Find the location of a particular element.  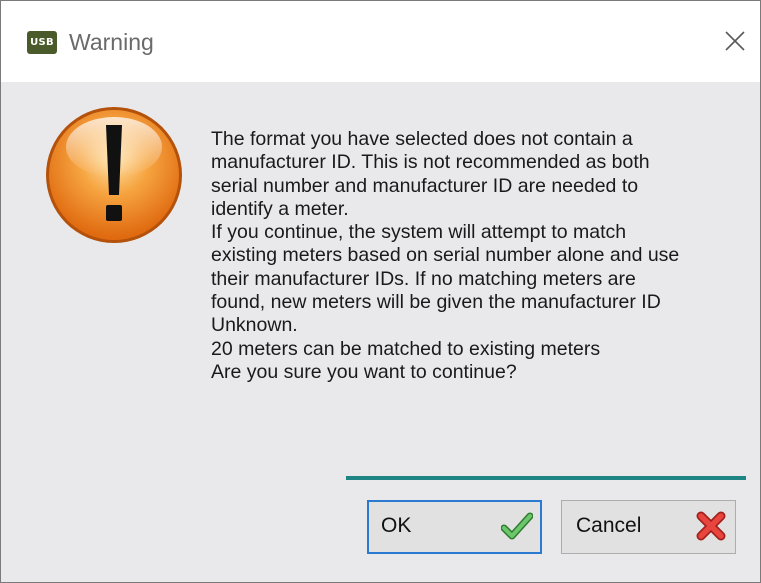

window-title: Warning is located at coordinates (111, 42).